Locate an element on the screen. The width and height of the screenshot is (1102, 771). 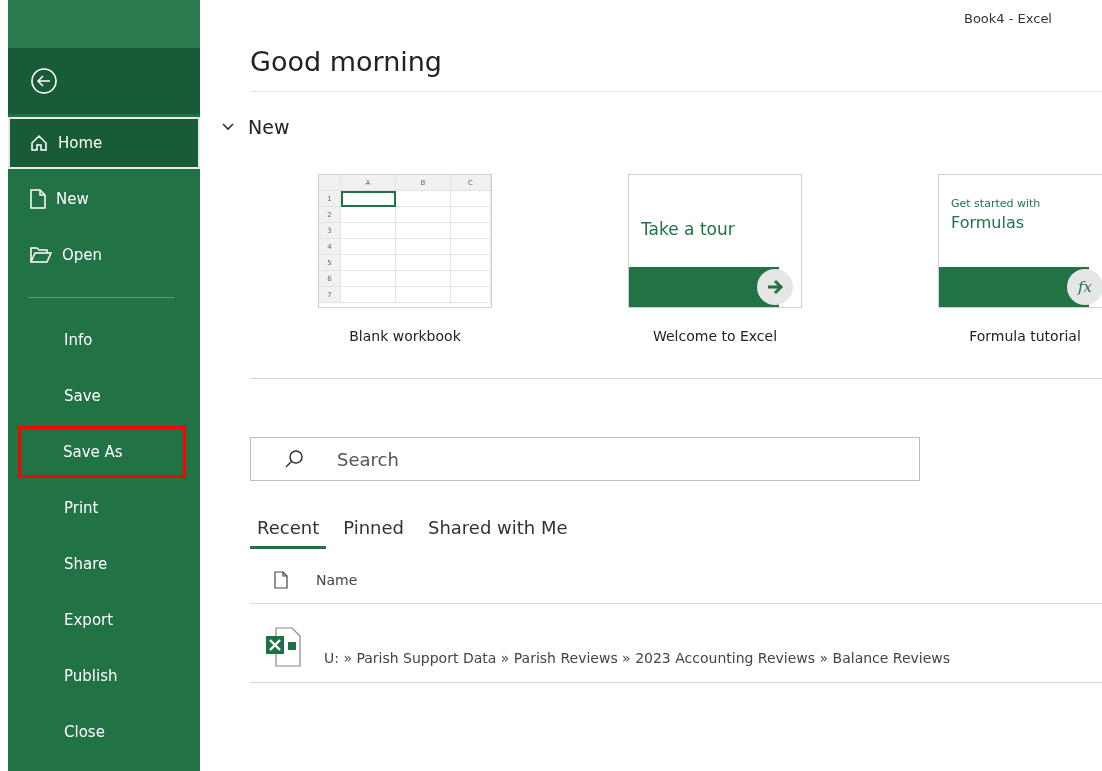
tab: Shared with Me is located at coordinates (498, 530).